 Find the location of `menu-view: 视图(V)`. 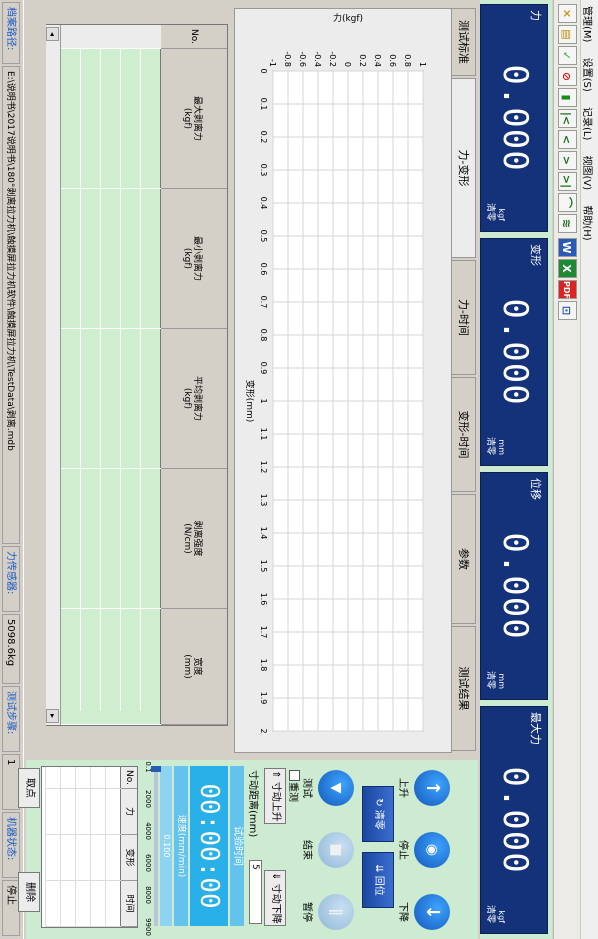

menu-view: 视图(V) is located at coordinates (588, 173).